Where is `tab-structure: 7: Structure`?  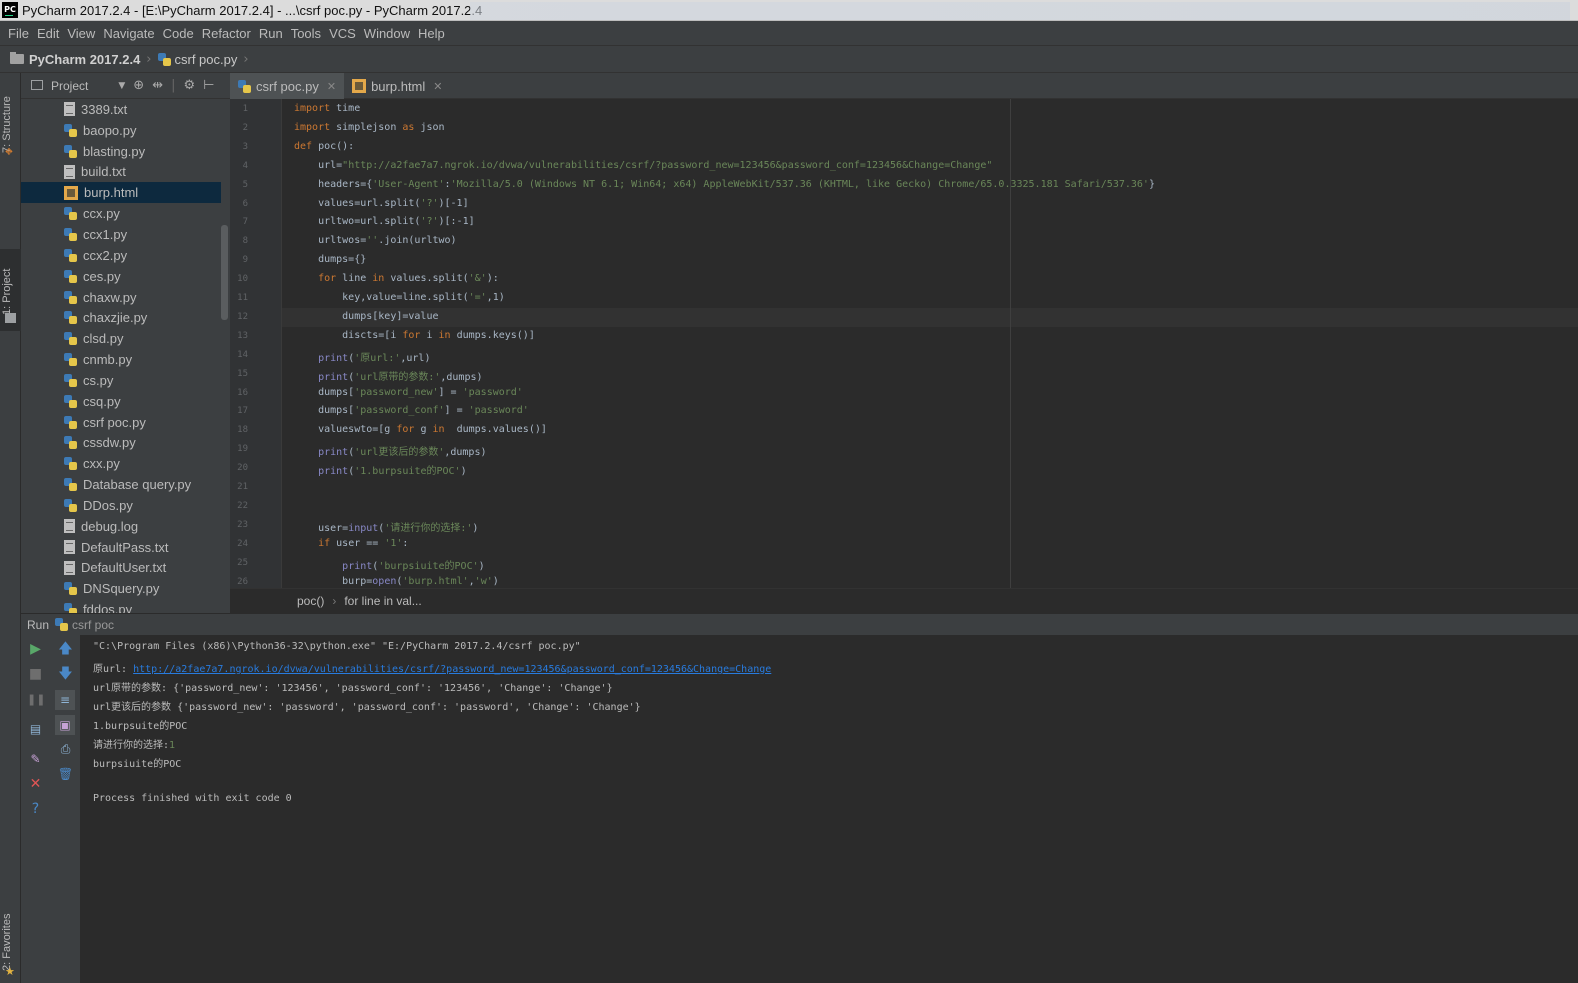 tab-structure: 7: Structure is located at coordinates (10, 118).